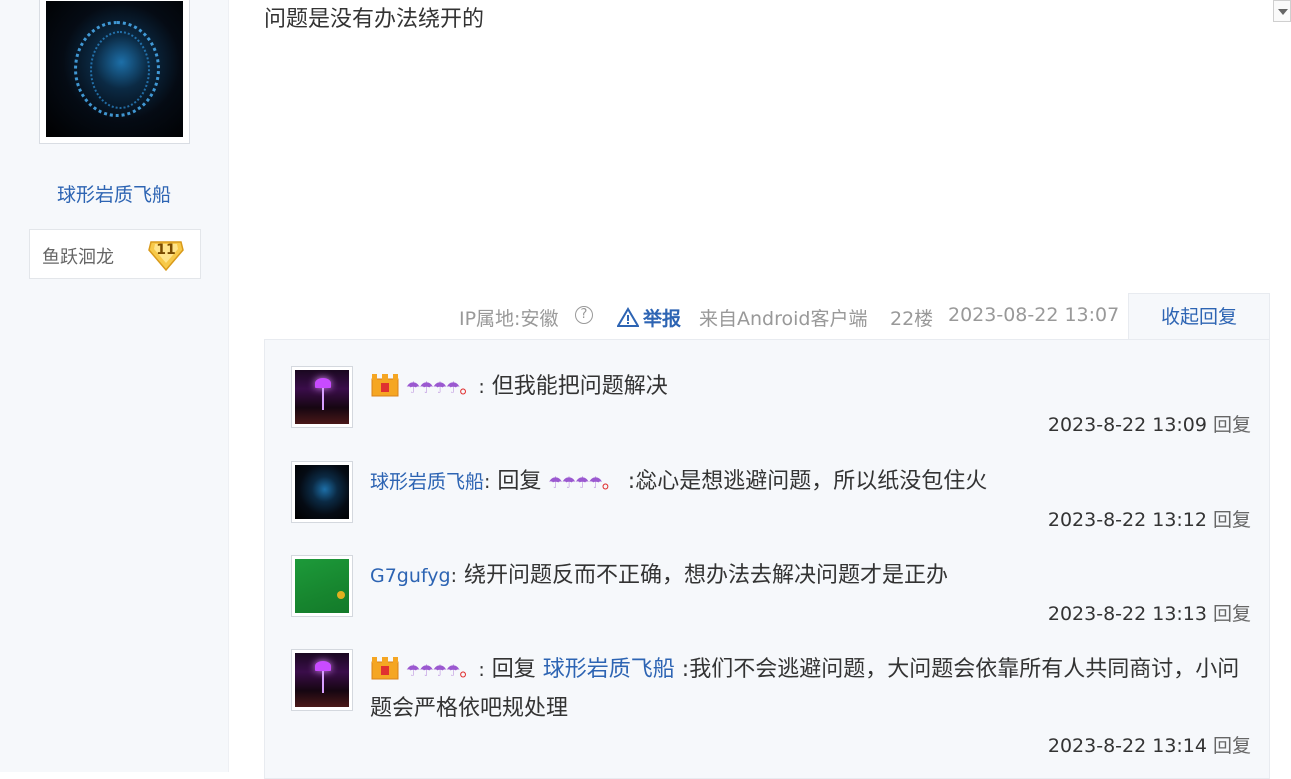 This screenshot has height=779, width=1291. Describe the element at coordinates (1127, 425) in the screenshot. I see `reply-time: 2023-8-22 13:09` at that location.